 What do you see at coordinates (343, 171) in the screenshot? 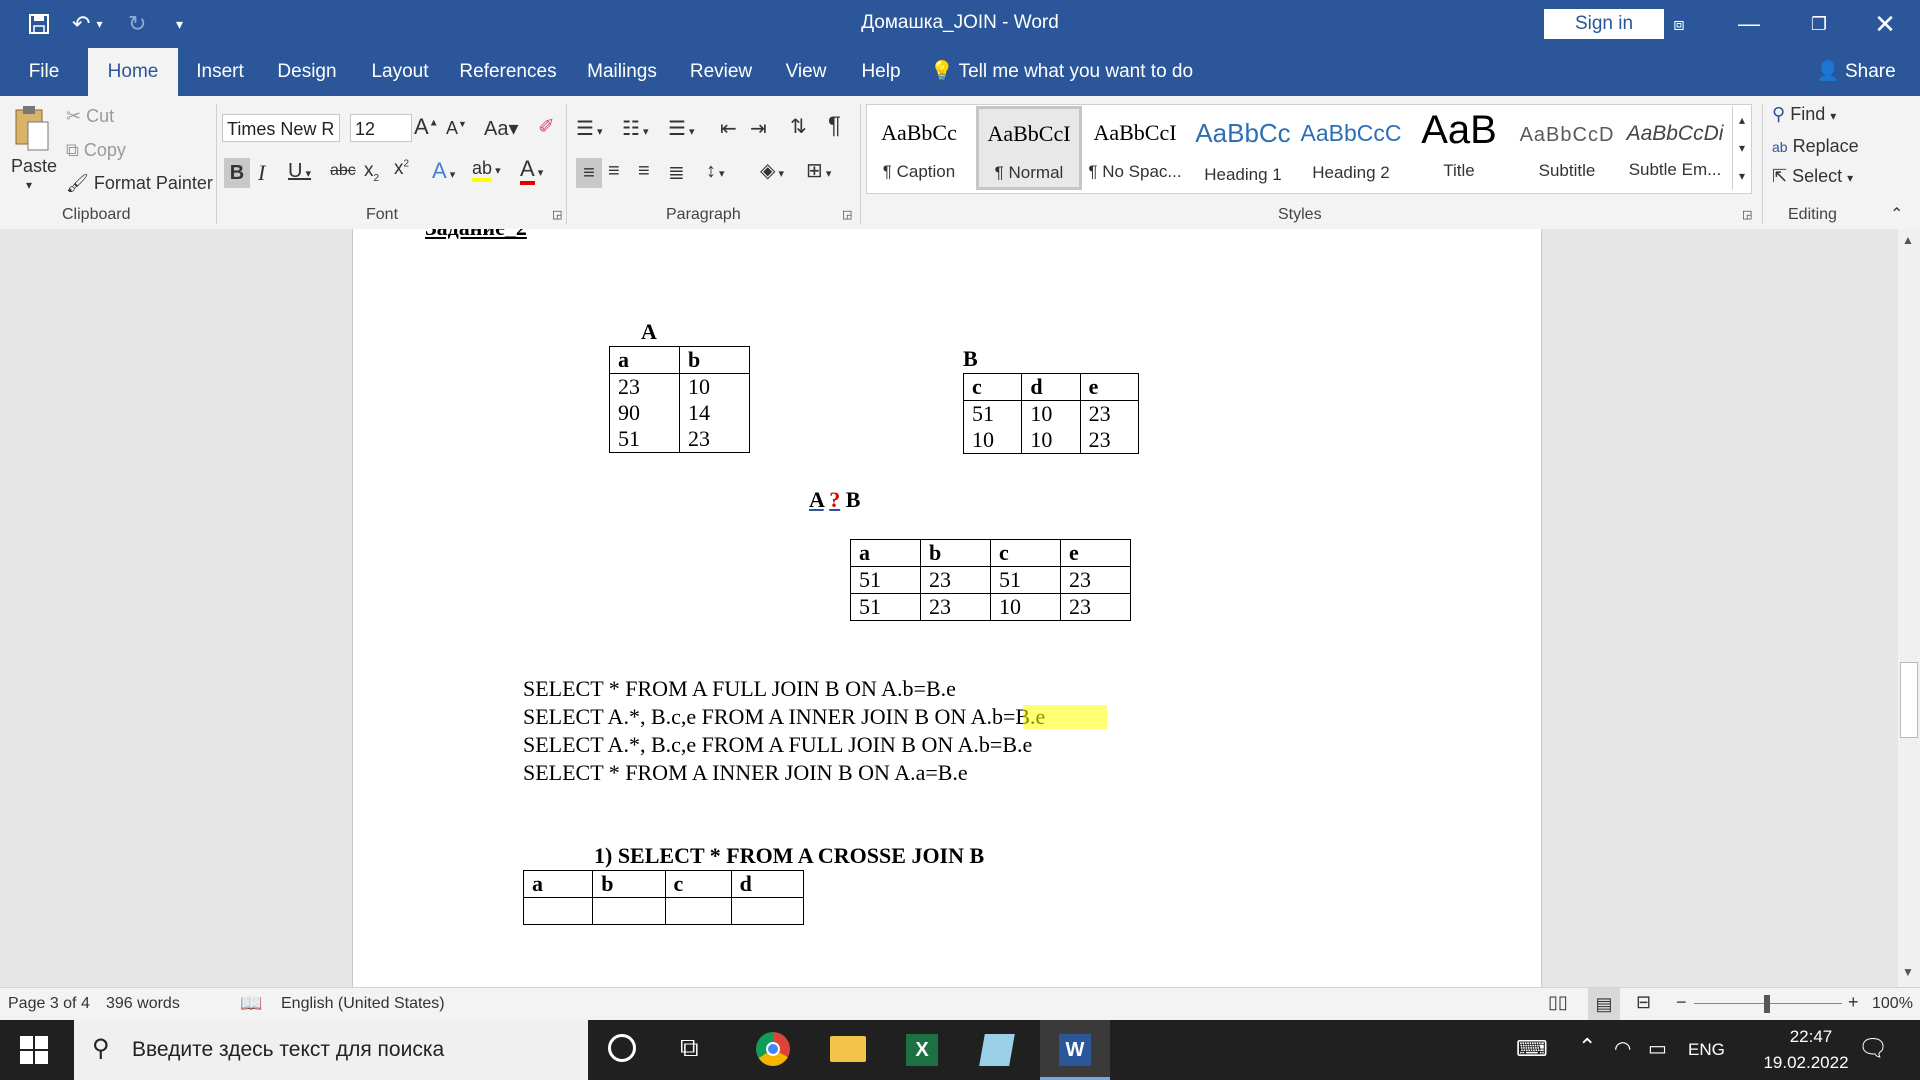
I see `strikethrough-button: abc` at bounding box center [343, 171].